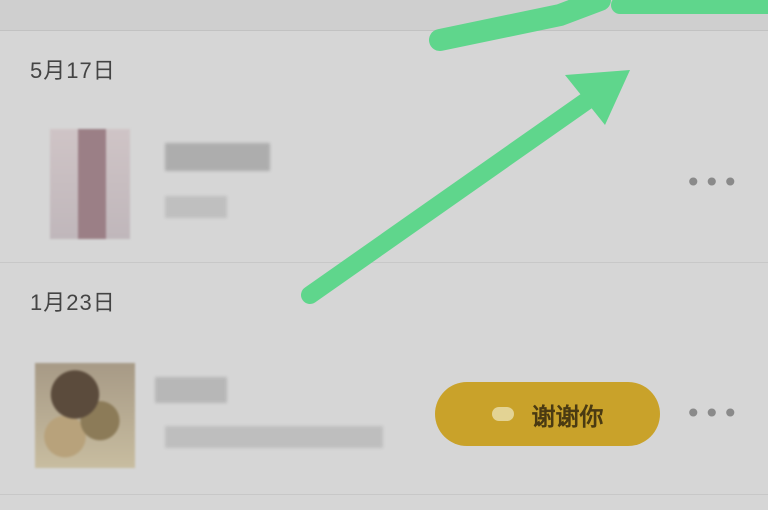 This screenshot has width=768, height=510. What do you see at coordinates (567, 416) in the screenshot?
I see `thank-you-label: 谢谢你` at bounding box center [567, 416].